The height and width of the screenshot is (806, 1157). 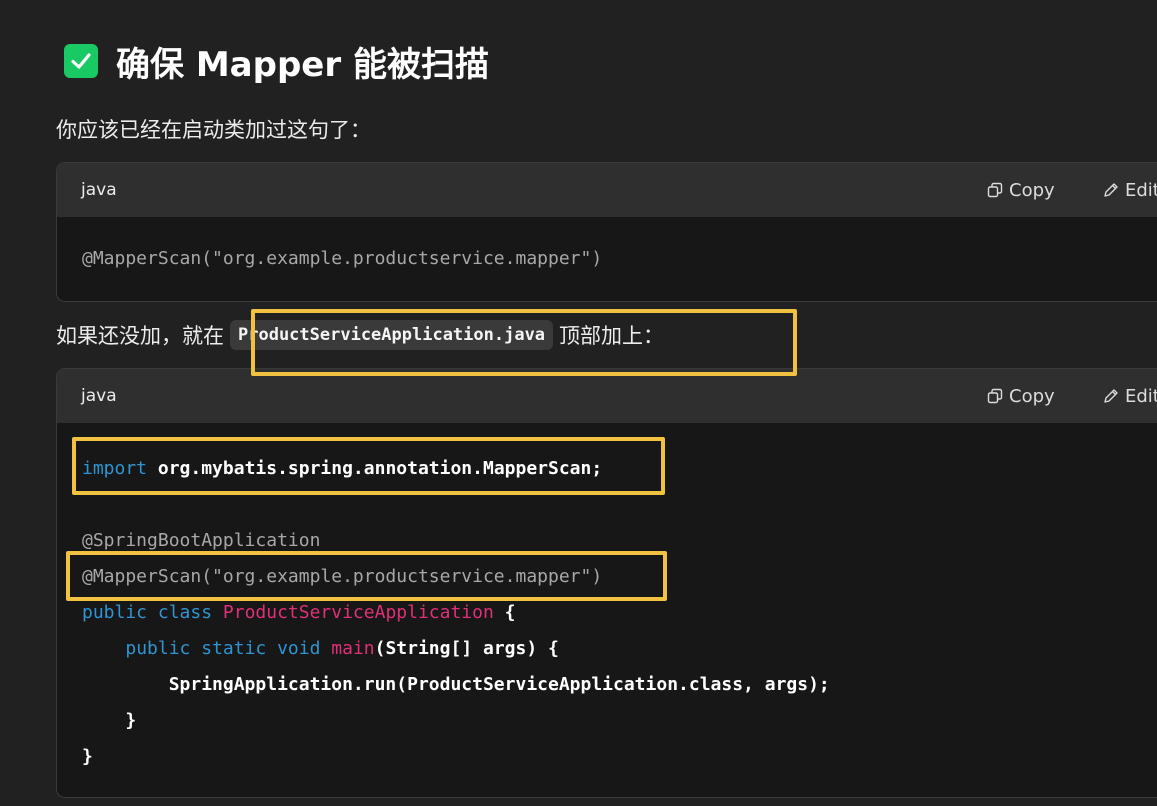 I want to click on keyword: class, so click(x=185, y=612).